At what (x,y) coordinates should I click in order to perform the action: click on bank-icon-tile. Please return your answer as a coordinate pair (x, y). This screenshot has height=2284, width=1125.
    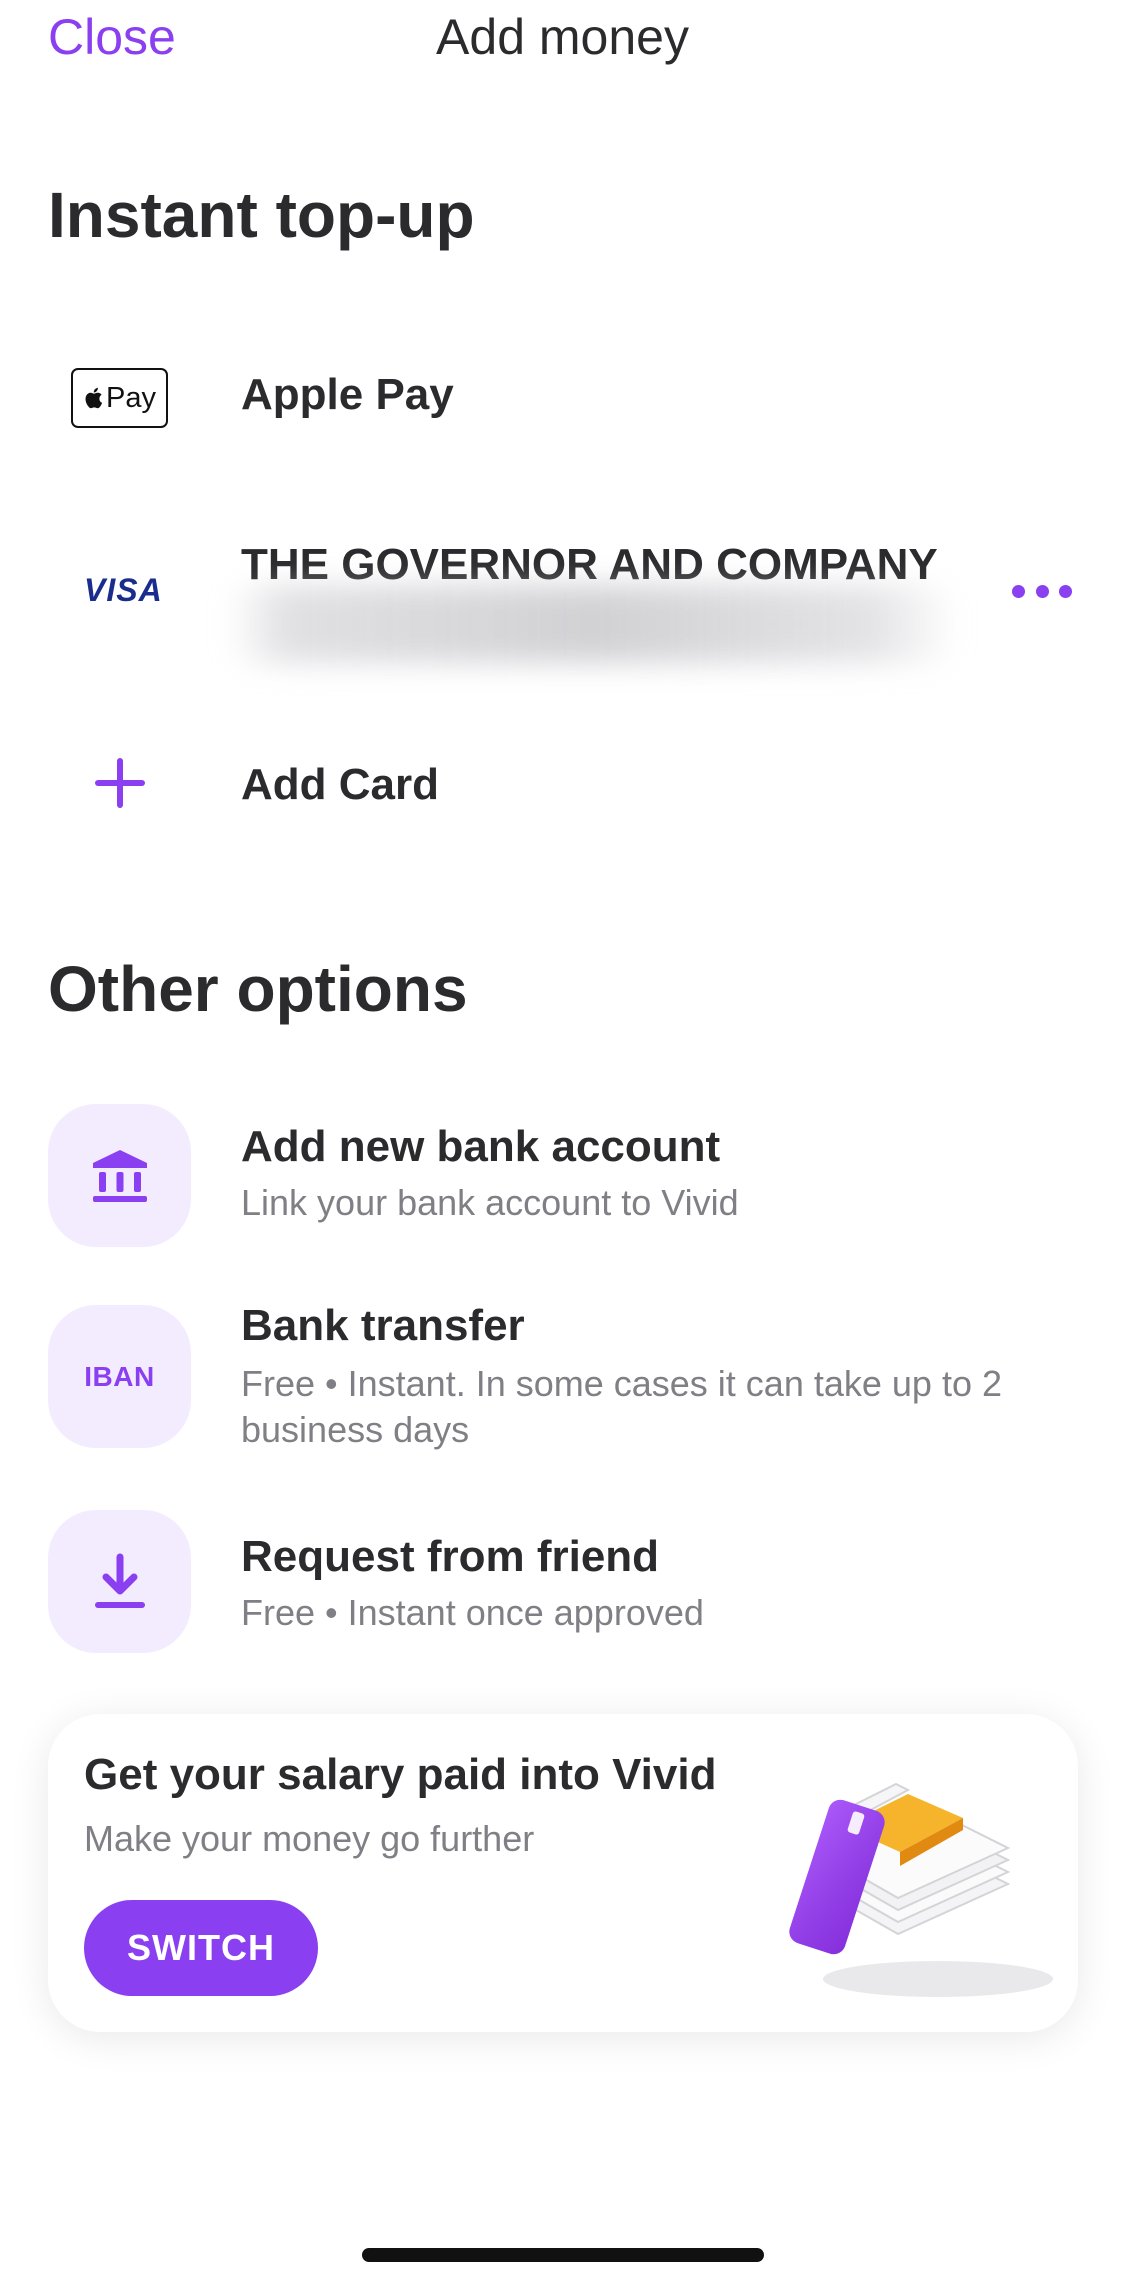
    Looking at the image, I should click on (119, 1175).